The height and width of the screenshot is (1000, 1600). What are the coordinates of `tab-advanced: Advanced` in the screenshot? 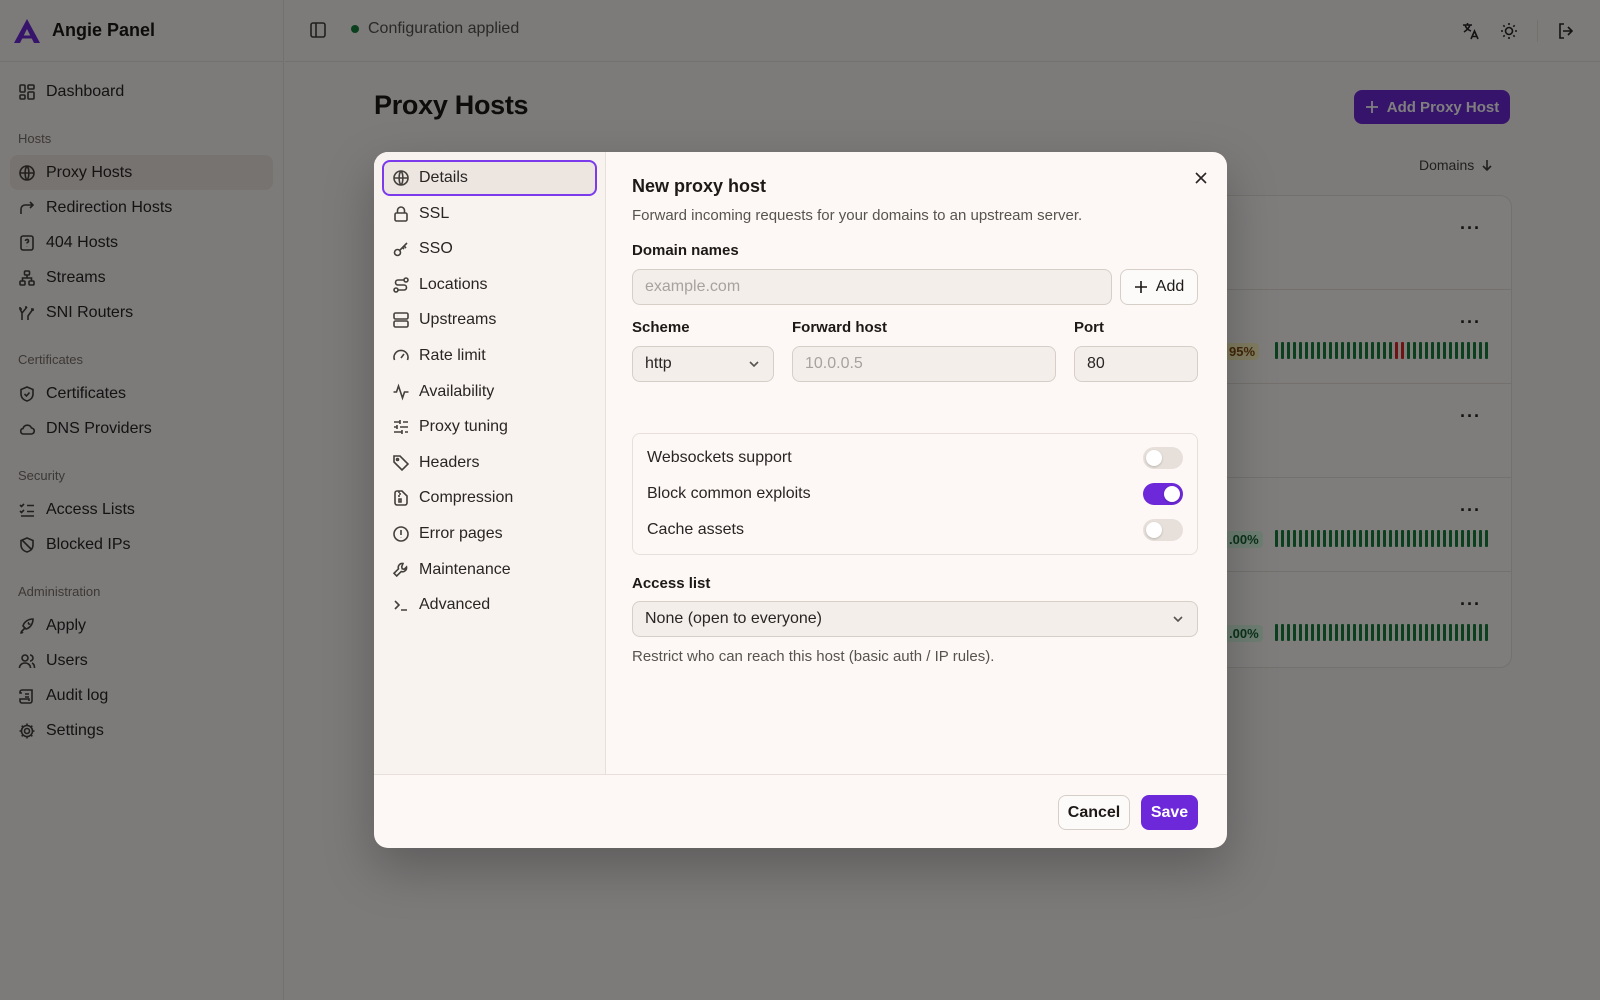 It's located at (489, 605).